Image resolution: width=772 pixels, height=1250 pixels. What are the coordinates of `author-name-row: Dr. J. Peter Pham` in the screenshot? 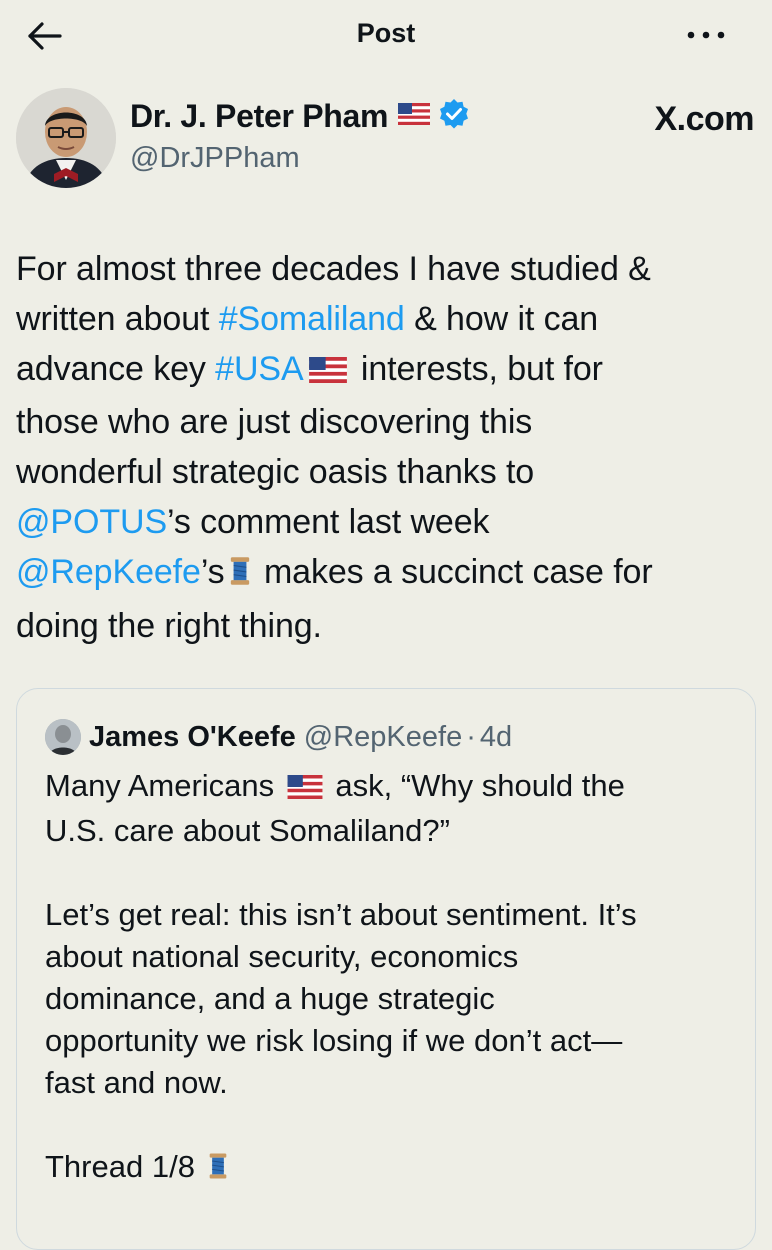 It's located at (300, 116).